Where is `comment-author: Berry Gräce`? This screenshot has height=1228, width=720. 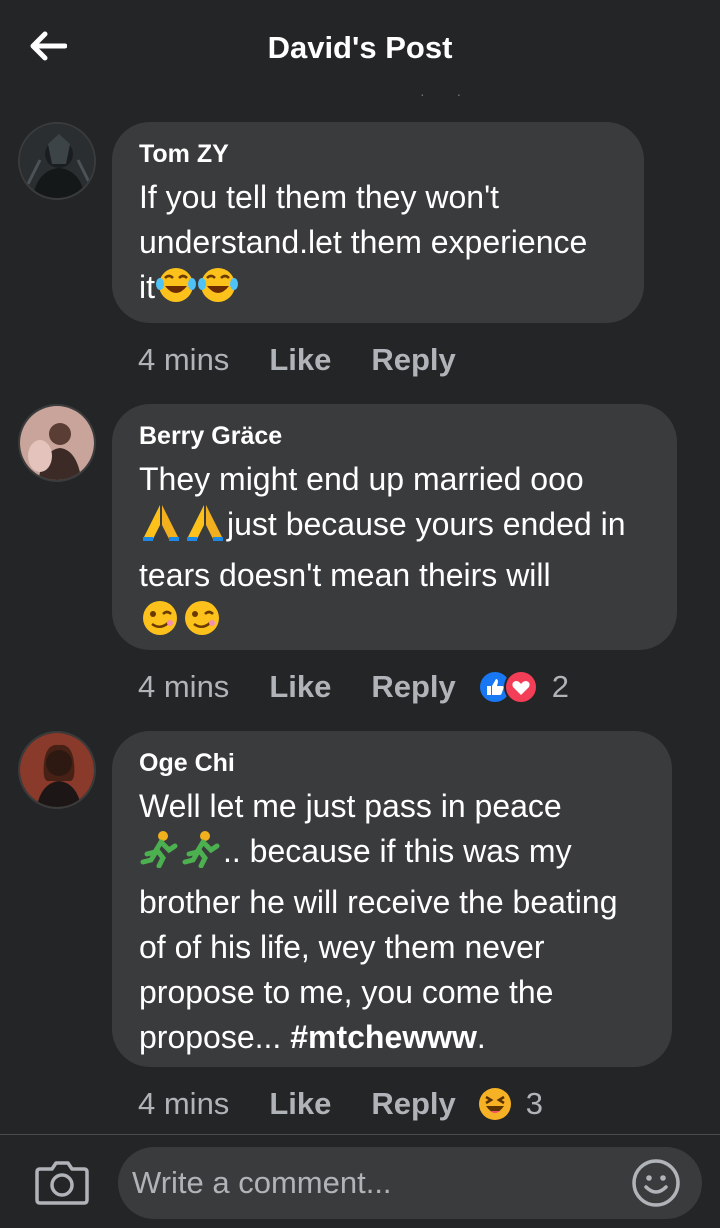
comment-author: Berry Gräce is located at coordinates (395, 436).